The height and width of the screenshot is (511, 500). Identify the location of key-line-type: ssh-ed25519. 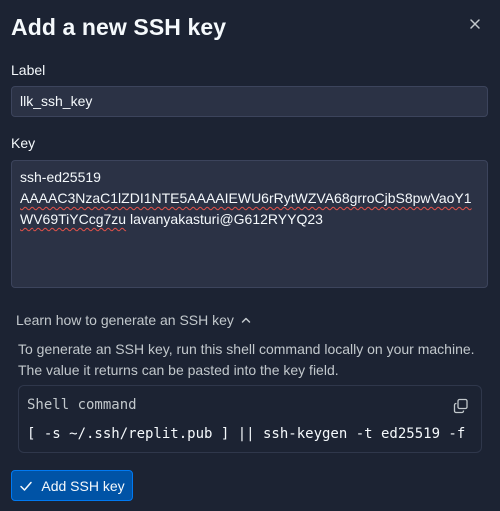
(60, 177).